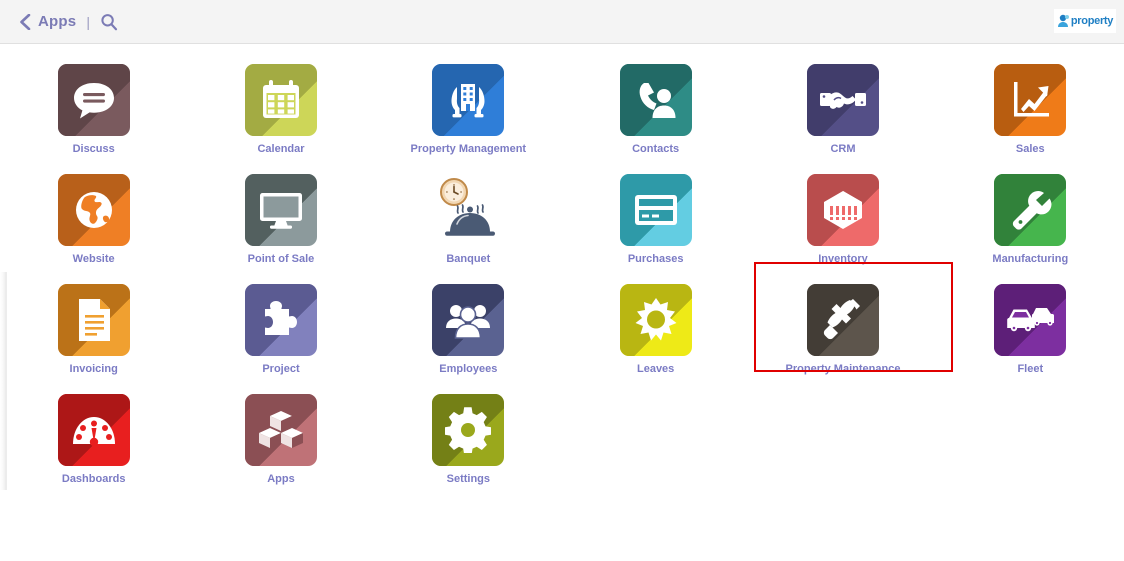 This screenshot has width=1124, height=561. I want to click on app-tile-contacts: Contacts, so click(655, 107).